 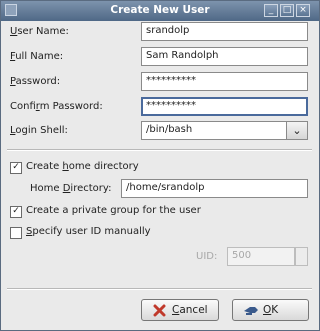 What do you see at coordinates (16, 233) in the screenshot?
I see `manual-uid-checkbox` at bounding box center [16, 233].